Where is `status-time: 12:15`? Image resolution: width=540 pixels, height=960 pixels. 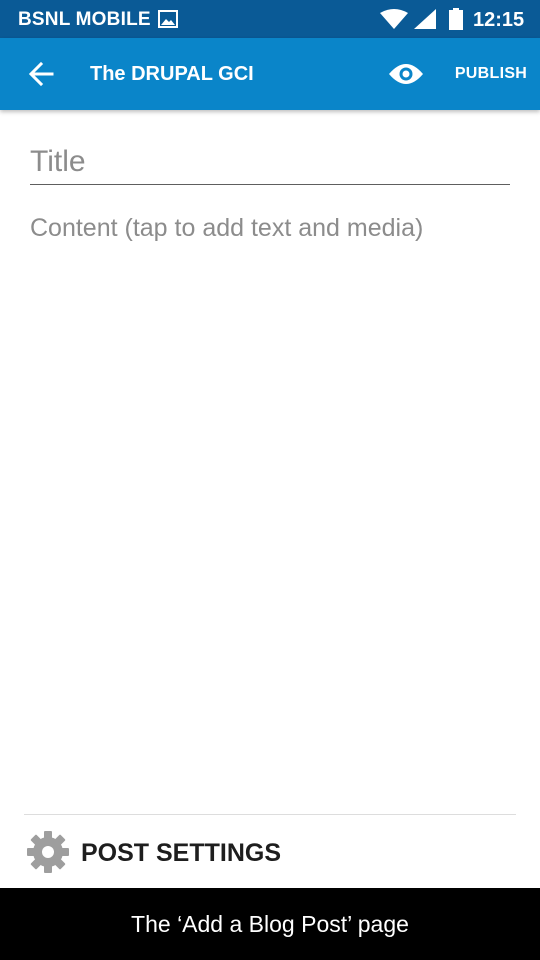 status-time: 12:15 is located at coordinates (499, 20).